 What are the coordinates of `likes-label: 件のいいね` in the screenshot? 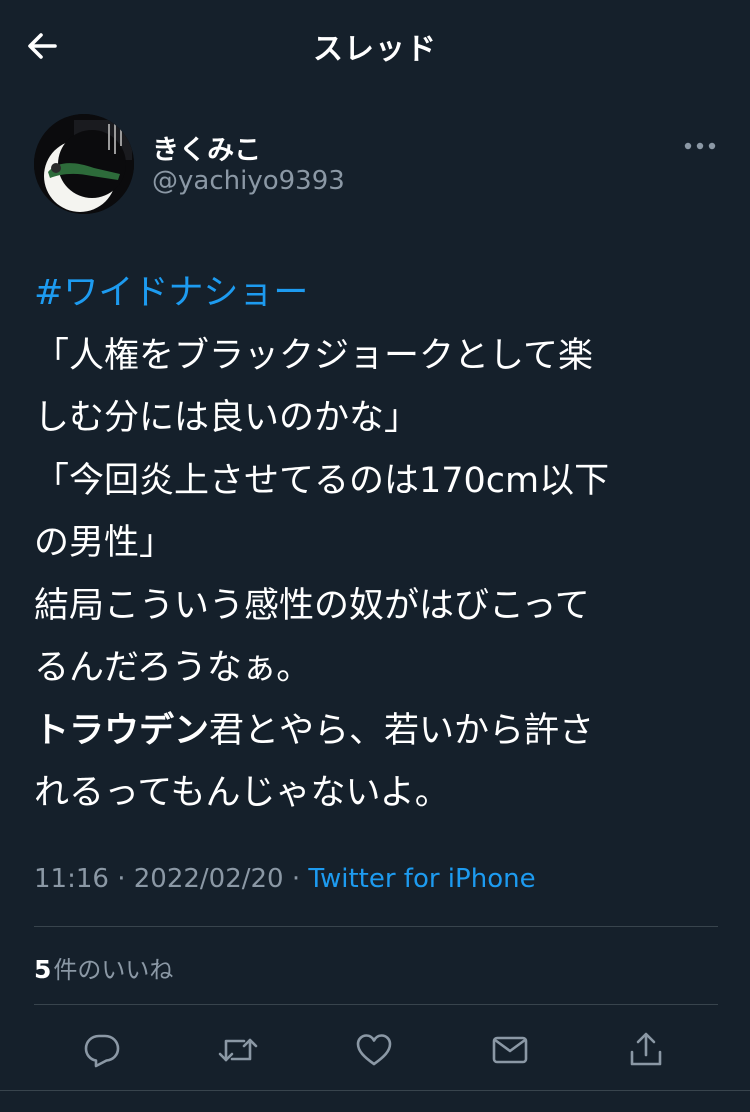 It's located at (113, 970).